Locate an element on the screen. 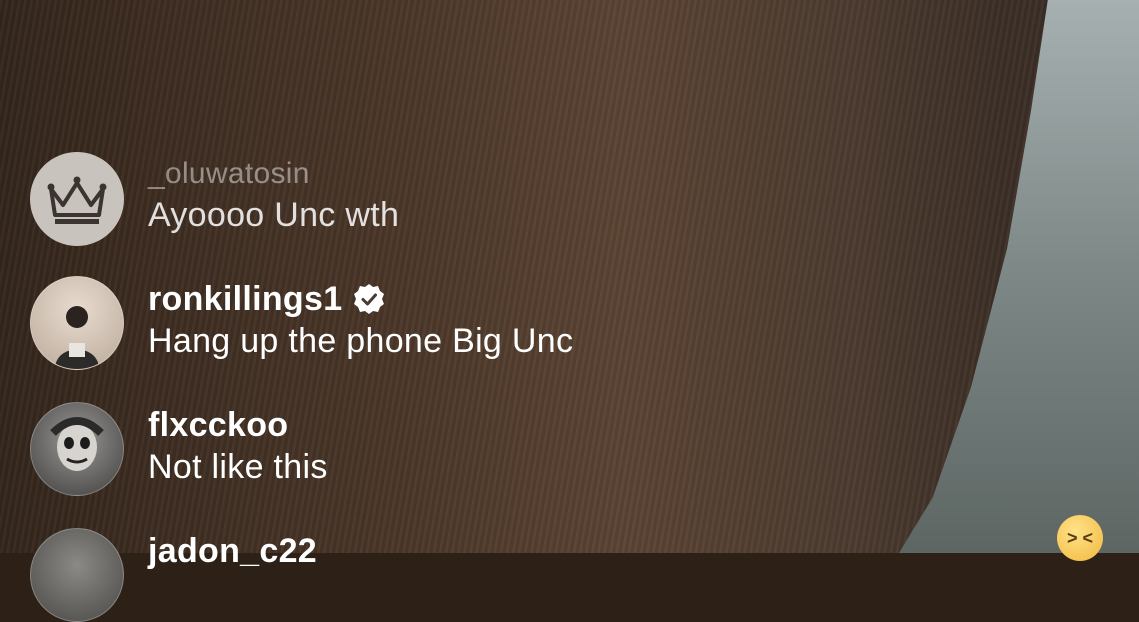  comment-message: Ayoooo Unc wth is located at coordinates (274, 215).